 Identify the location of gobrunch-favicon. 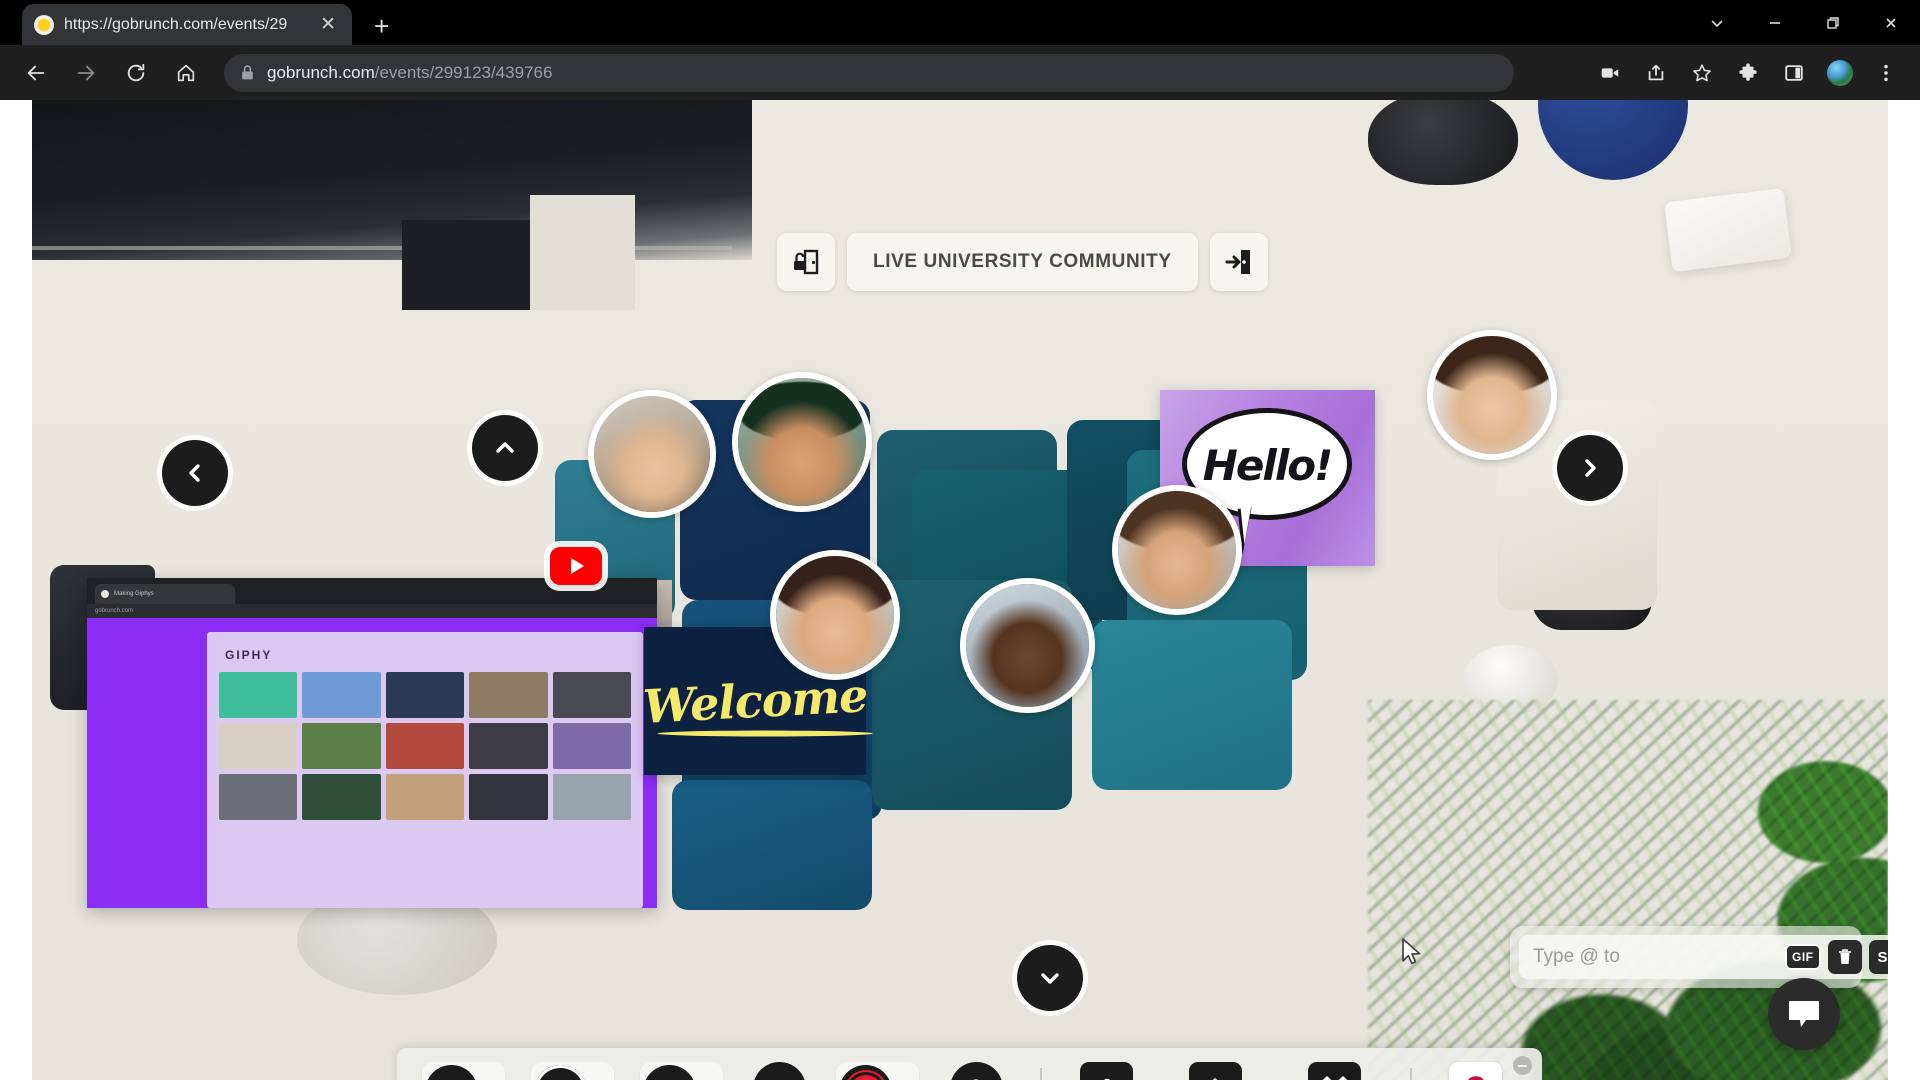
(44, 24).